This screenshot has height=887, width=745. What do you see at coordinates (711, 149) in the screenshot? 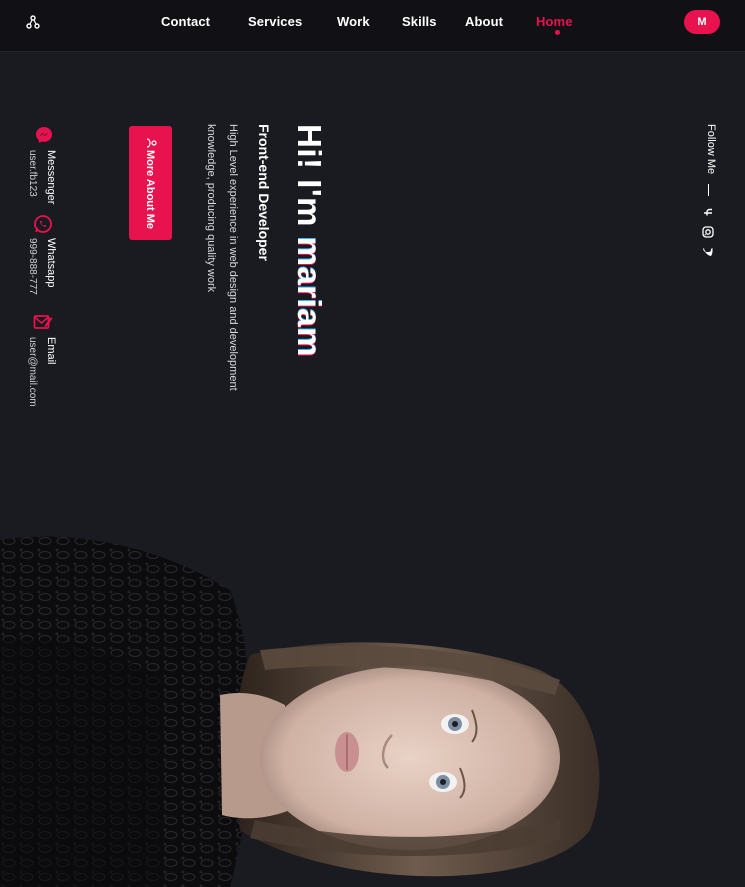
I see `follow-me-label: Follow Me` at bounding box center [711, 149].